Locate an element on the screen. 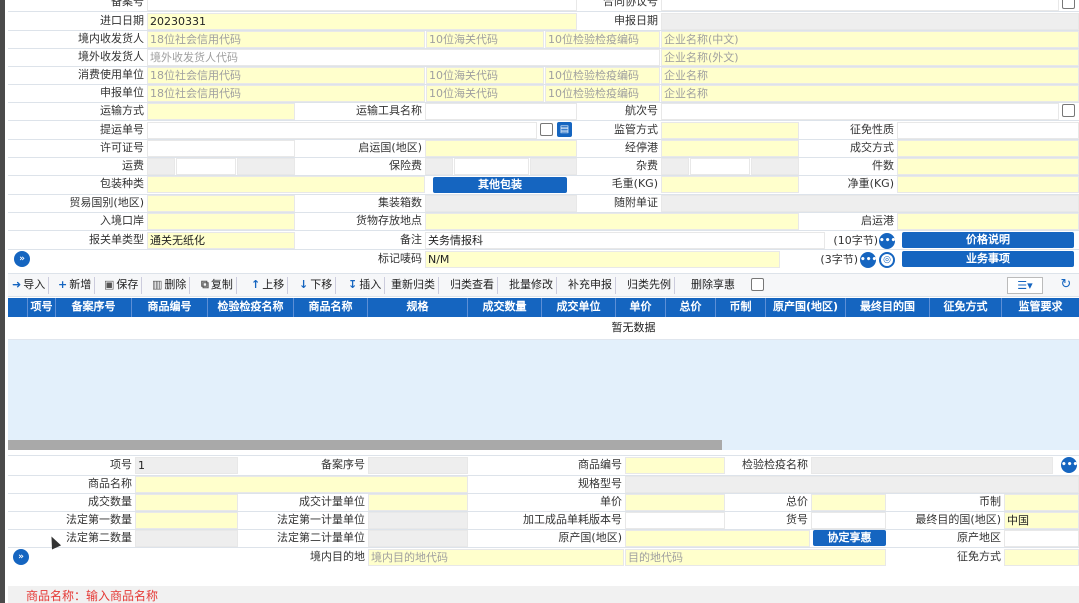 This screenshot has width=1079, height=603. remark-field: 关务情报科 is located at coordinates (625, 240).